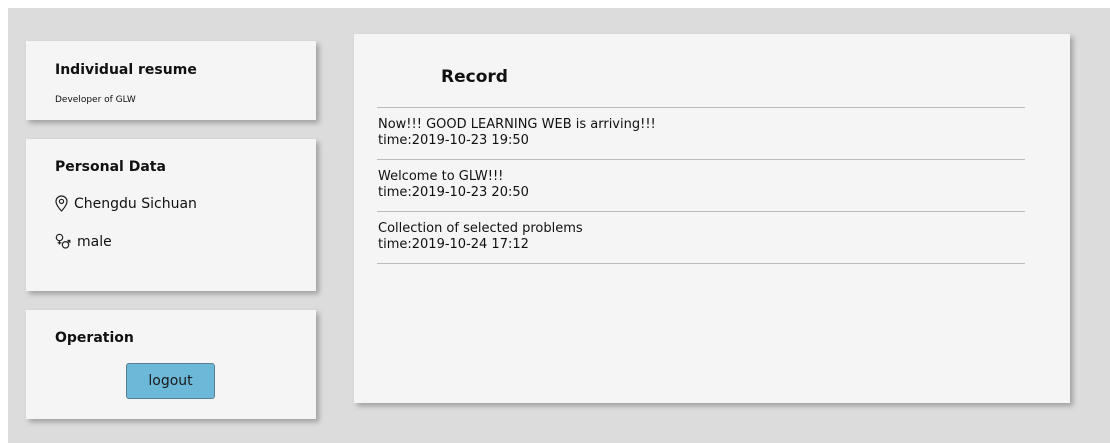  What do you see at coordinates (94, 338) in the screenshot?
I see `operation-title: Operation` at bounding box center [94, 338].